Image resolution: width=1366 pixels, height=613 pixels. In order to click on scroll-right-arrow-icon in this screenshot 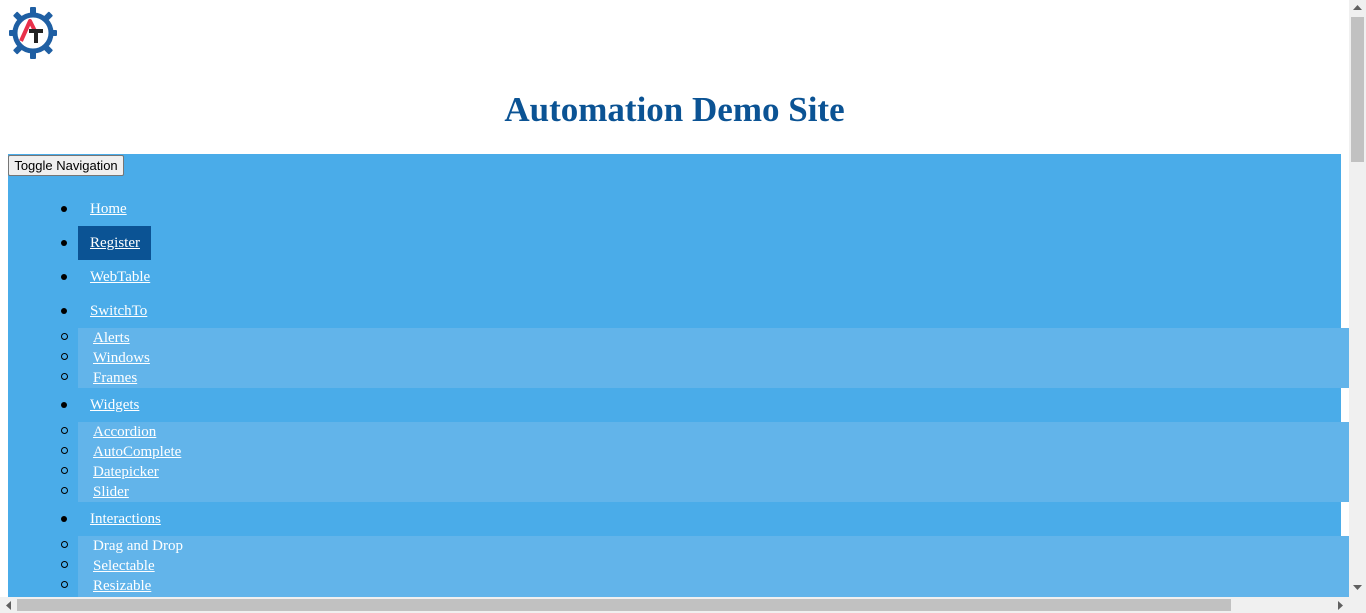, I will do `click(1341, 605)`.